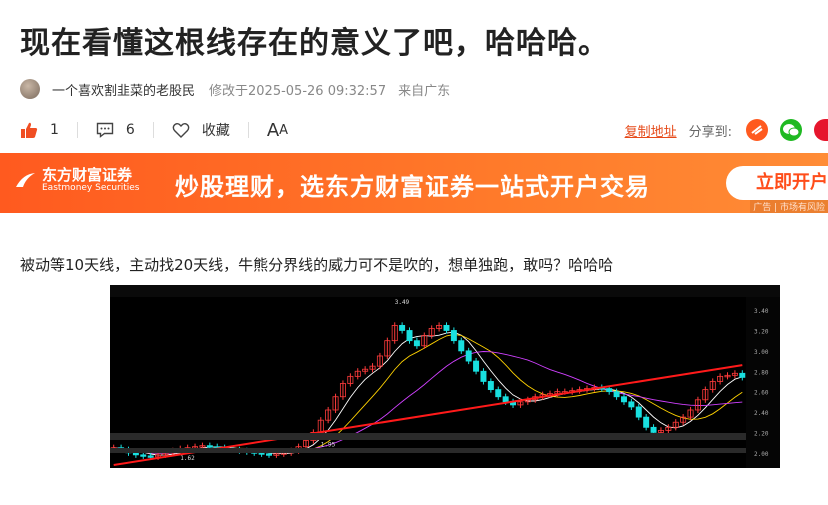  What do you see at coordinates (30, 89) in the screenshot?
I see `avatar` at bounding box center [30, 89].